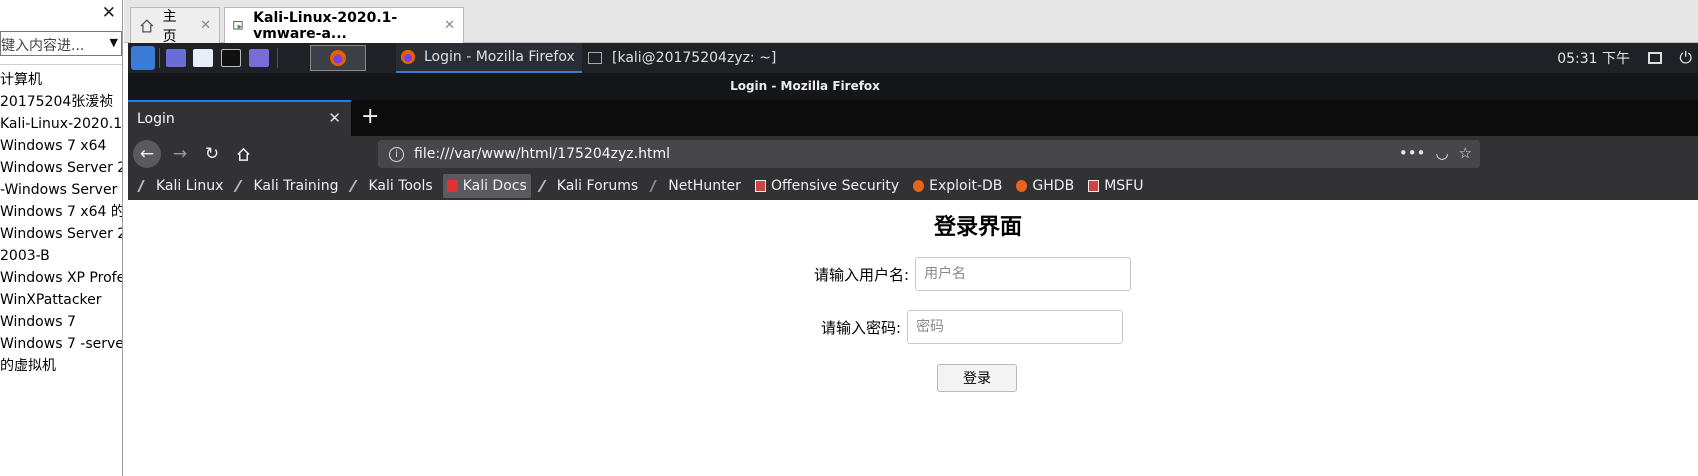 The image size is (1698, 476). I want to click on taskbar-firefox: Login - Mozilla Firefox, so click(489, 58).